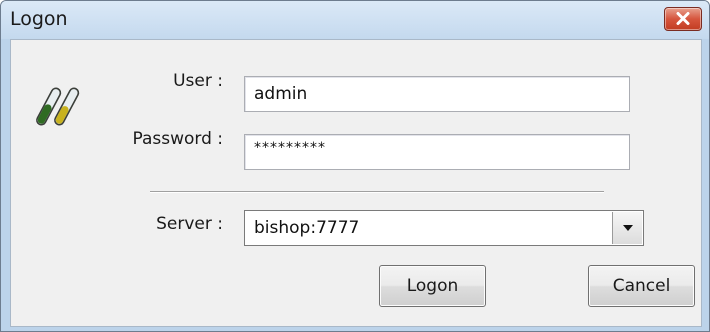 The width and height of the screenshot is (710, 332). I want to click on close-icon, so click(683, 18).